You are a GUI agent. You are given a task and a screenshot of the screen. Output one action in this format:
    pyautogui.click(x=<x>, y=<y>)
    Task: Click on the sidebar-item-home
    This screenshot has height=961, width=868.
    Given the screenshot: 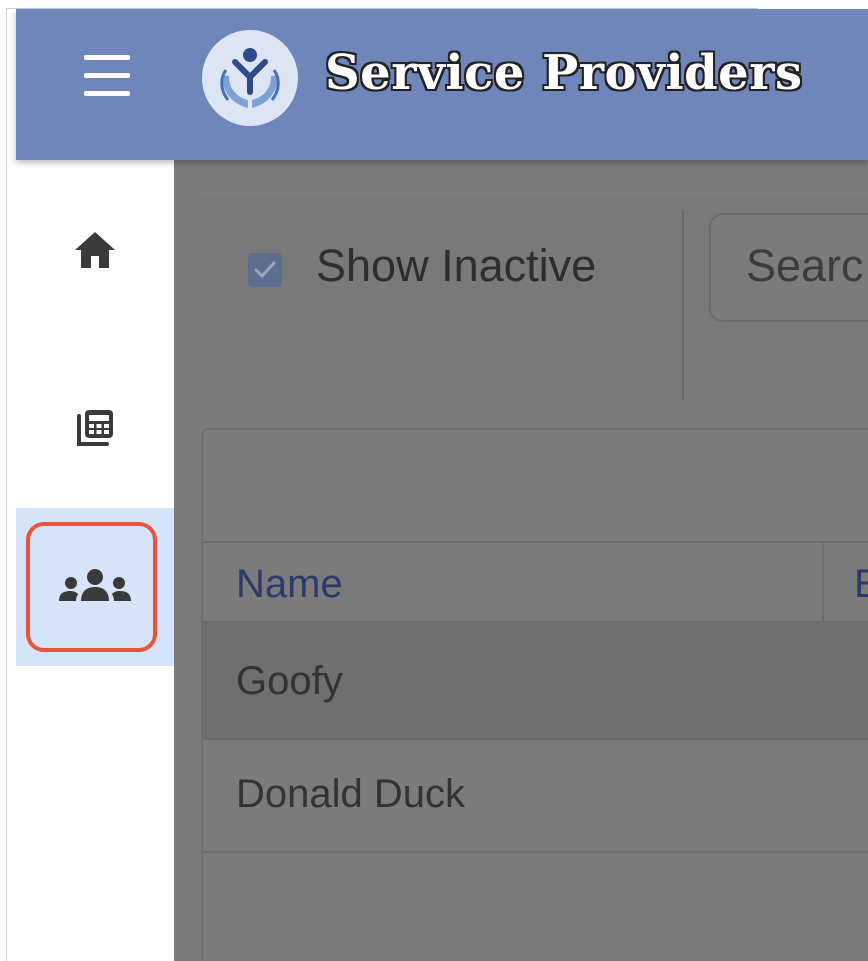 What is the action you would take?
    pyautogui.click(x=95, y=250)
    